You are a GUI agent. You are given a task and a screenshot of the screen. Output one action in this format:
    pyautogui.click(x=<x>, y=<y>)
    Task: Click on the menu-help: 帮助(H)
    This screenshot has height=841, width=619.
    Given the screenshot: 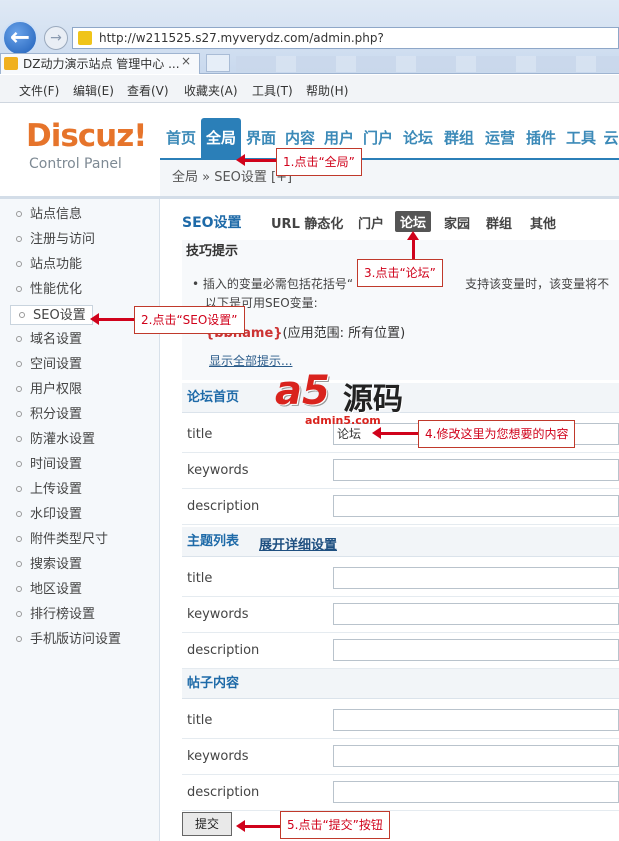 What is the action you would take?
    pyautogui.click(x=327, y=90)
    